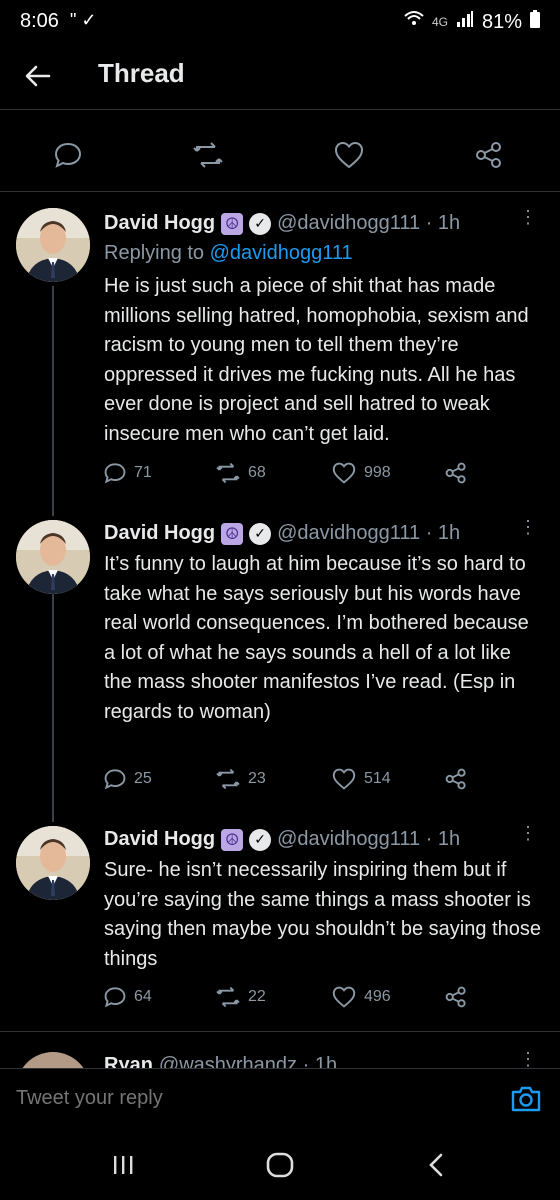  What do you see at coordinates (324, 476) in the screenshot?
I see `tweet-actions: 71 68 998` at bounding box center [324, 476].